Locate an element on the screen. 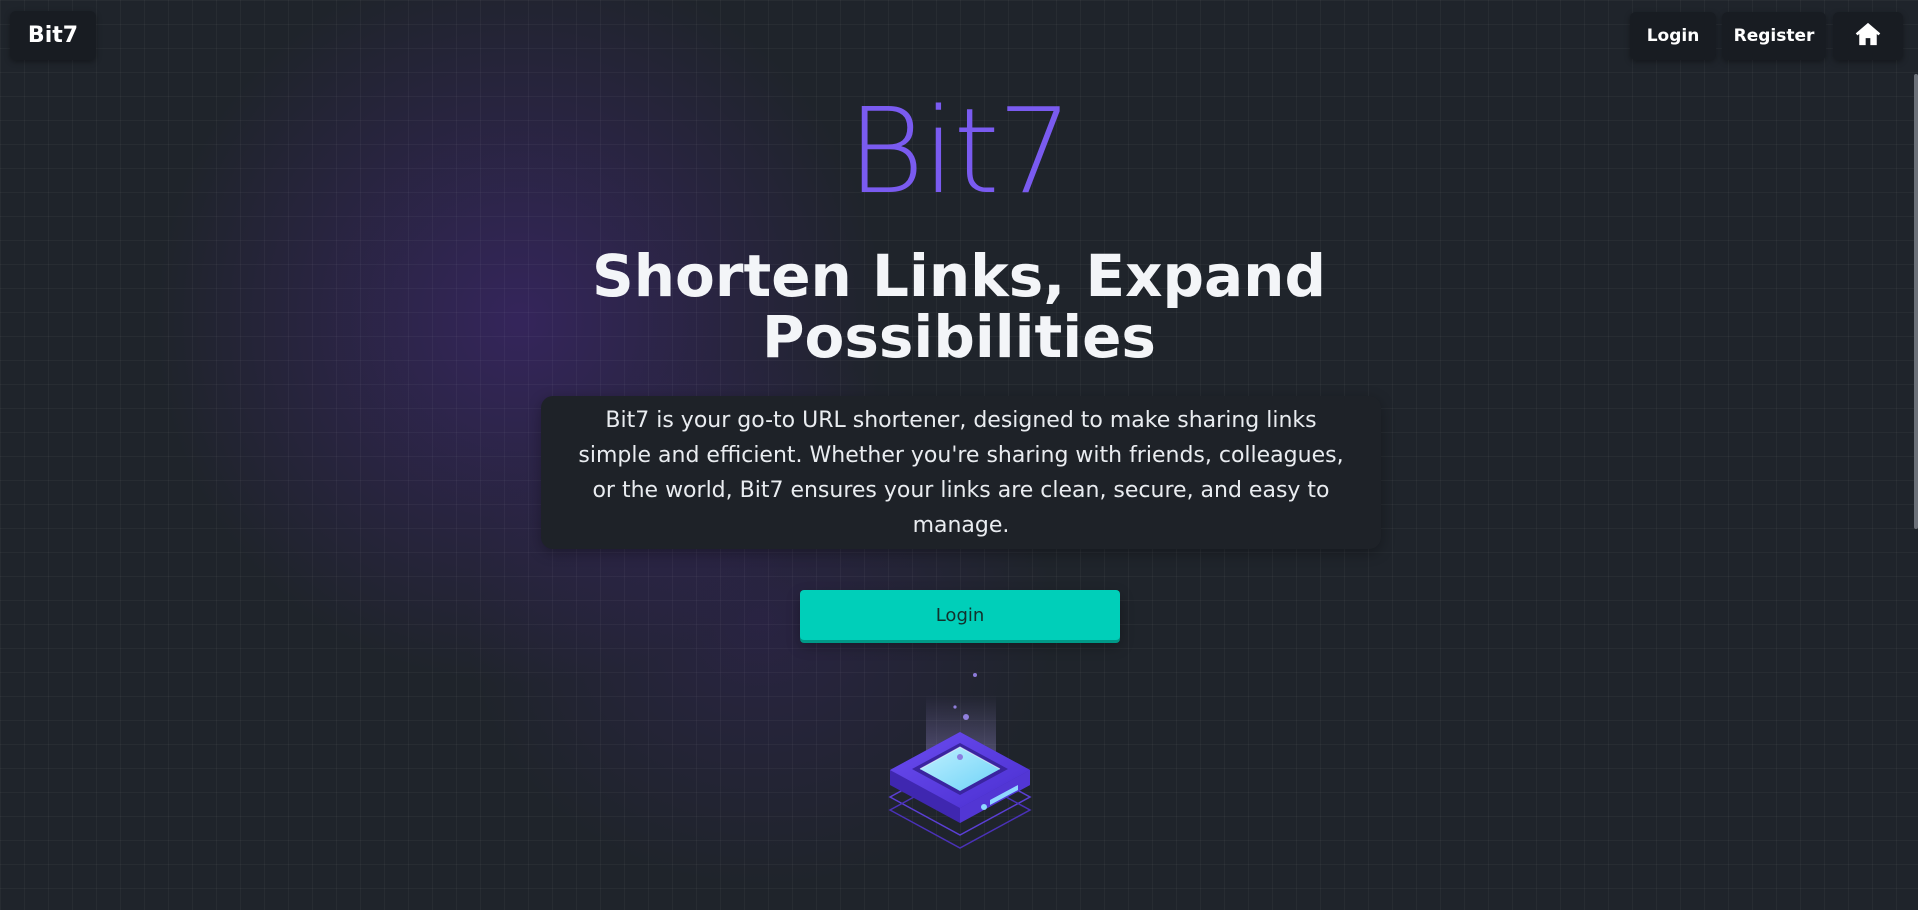 The width and height of the screenshot is (1918, 910). top-navbar: Bit7 Login Register is located at coordinates (959, 37).